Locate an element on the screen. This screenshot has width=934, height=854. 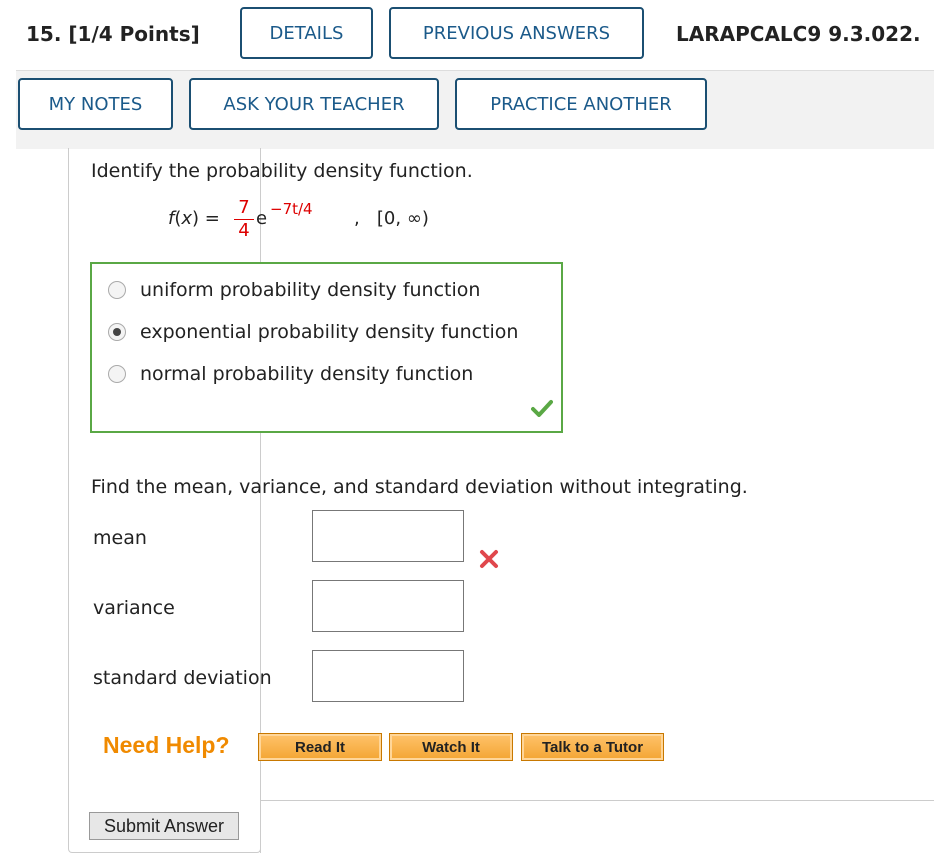
variance-input is located at coordinates (388, 606).